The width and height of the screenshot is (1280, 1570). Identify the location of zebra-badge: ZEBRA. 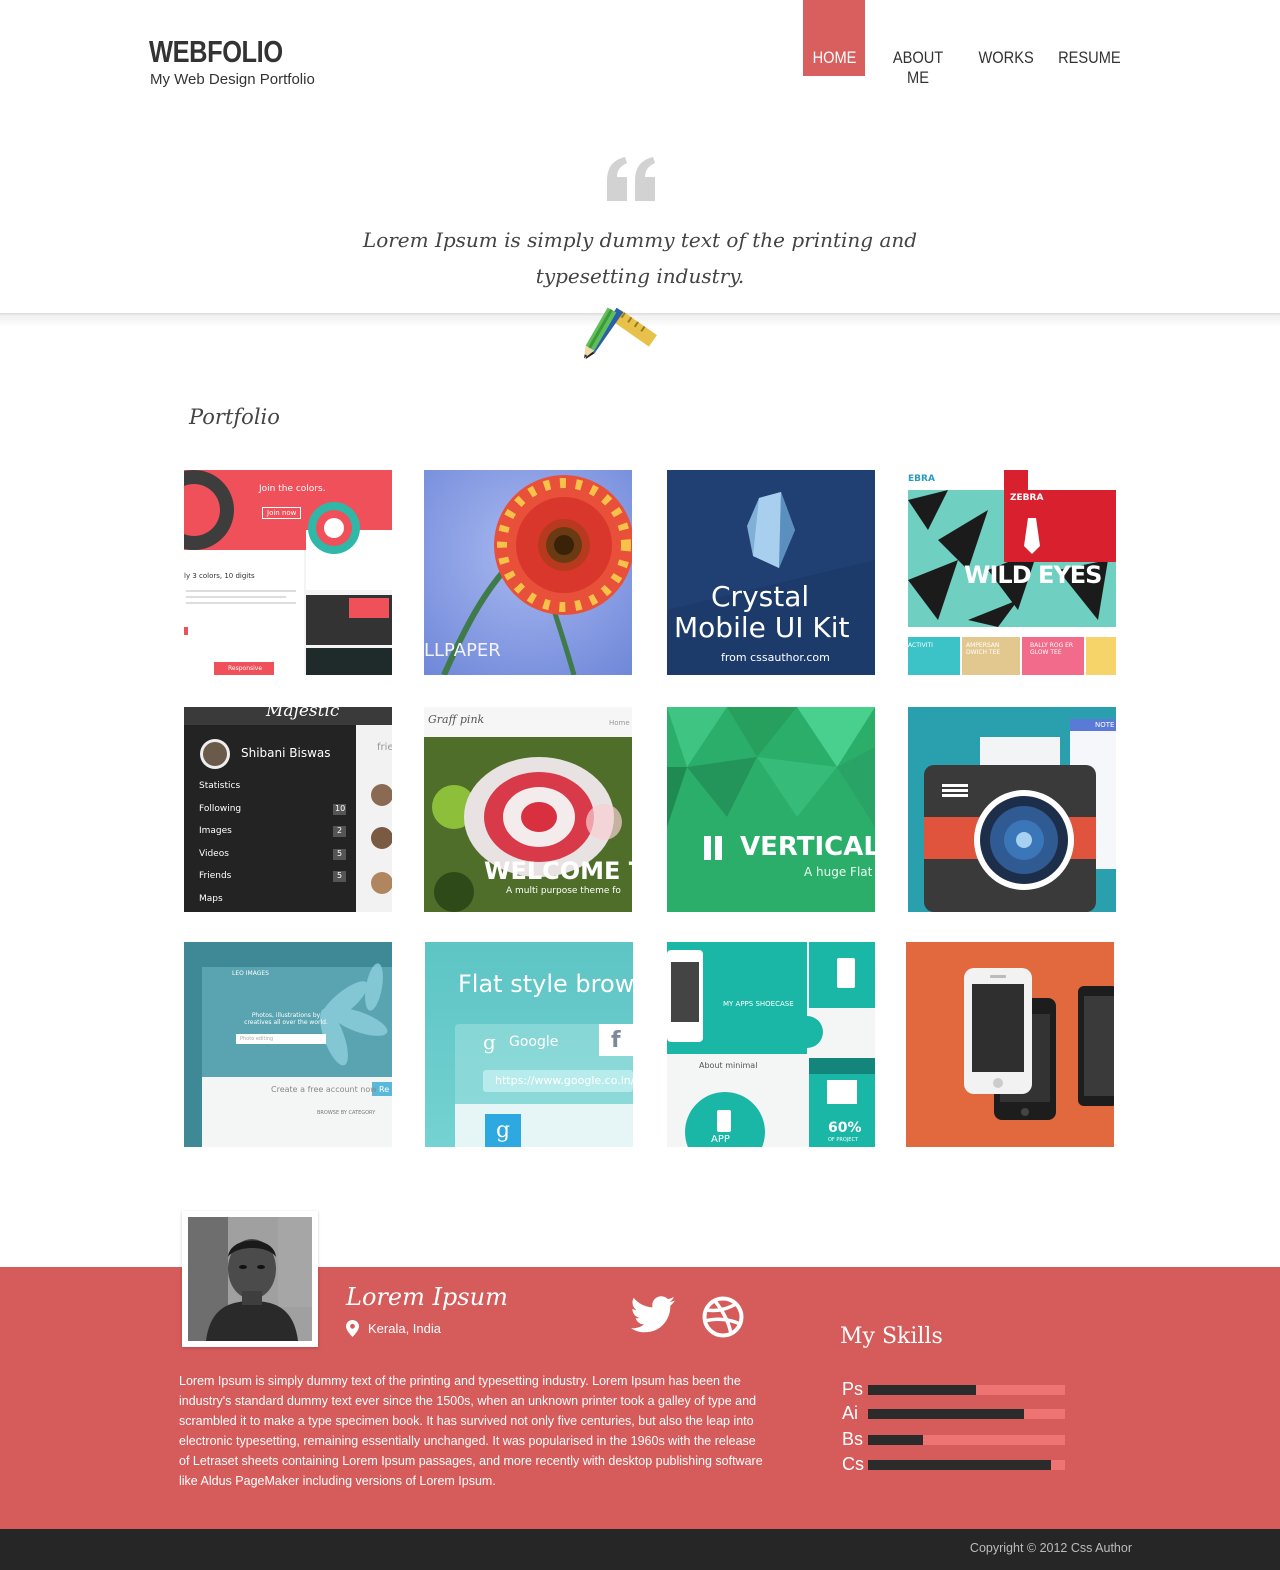
(1027, 498).